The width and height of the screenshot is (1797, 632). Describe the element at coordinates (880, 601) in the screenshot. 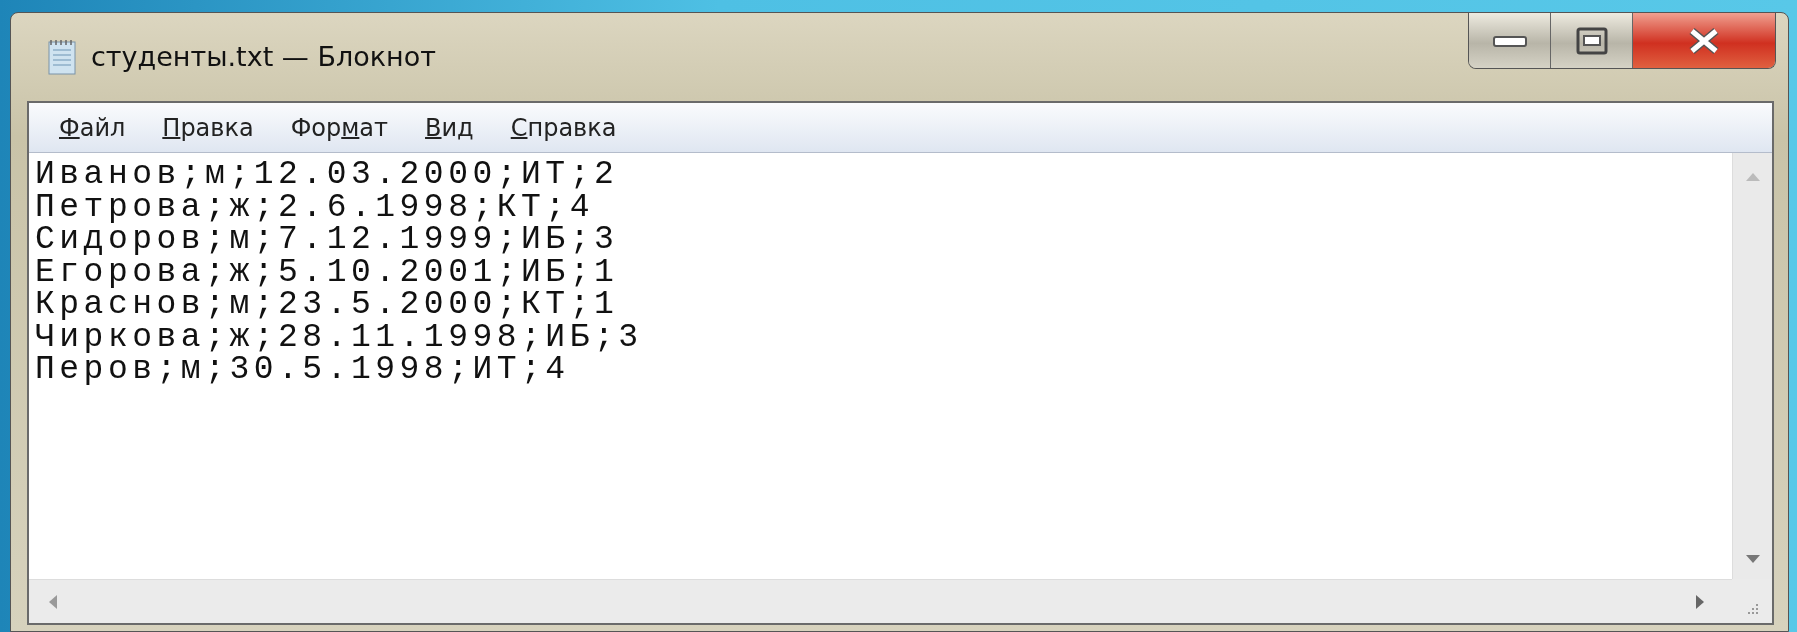

I see `horizontal-scrollbar` at that location.